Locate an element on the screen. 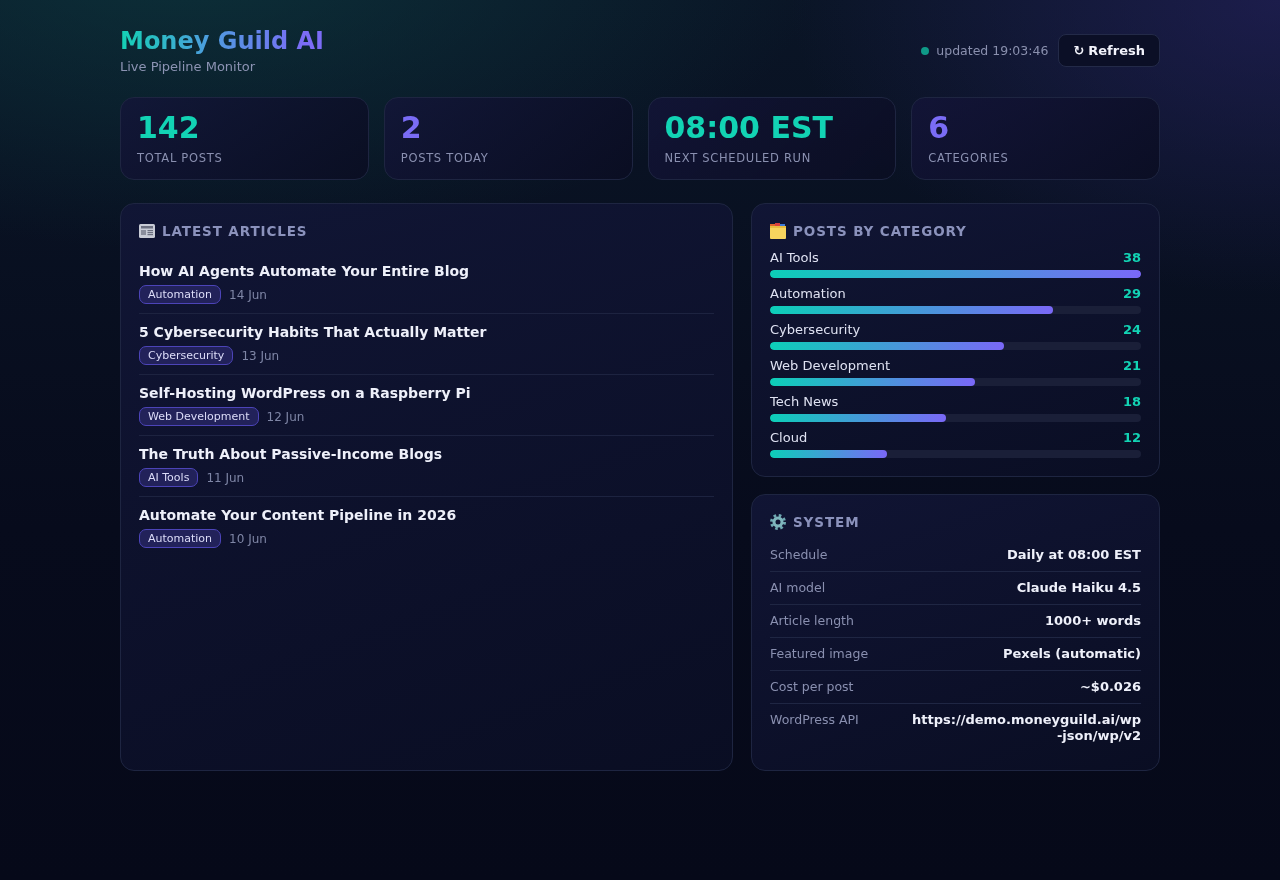 The height and width of the screenshot is (880, 1280). category-count: 18 is located at coordinates (1131, 402).